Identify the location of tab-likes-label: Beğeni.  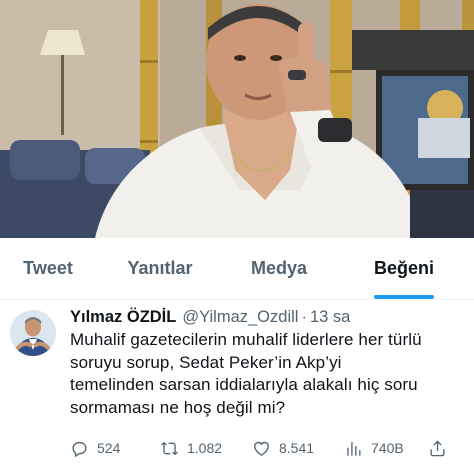
(403, 268).